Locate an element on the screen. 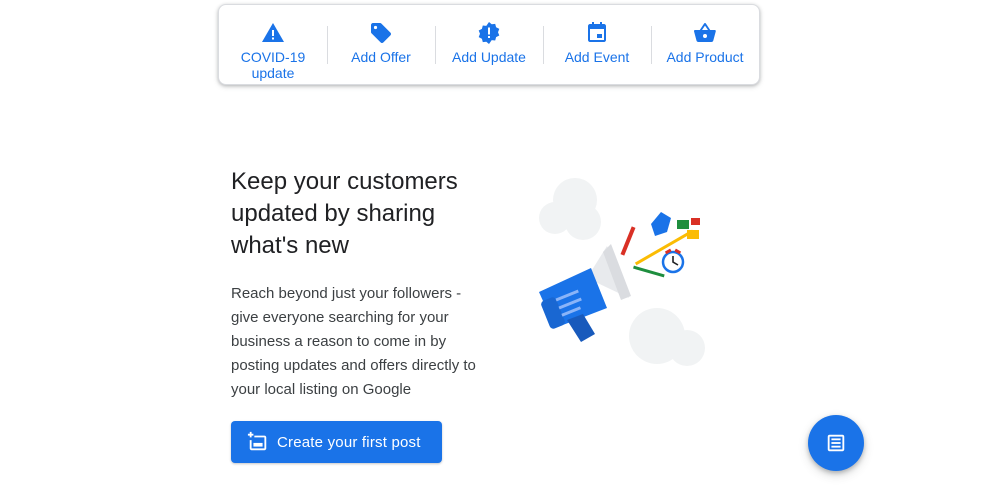 This screenshot has height=491, width=992. add-update-label: Add Update is located at coordinates (489, 57).